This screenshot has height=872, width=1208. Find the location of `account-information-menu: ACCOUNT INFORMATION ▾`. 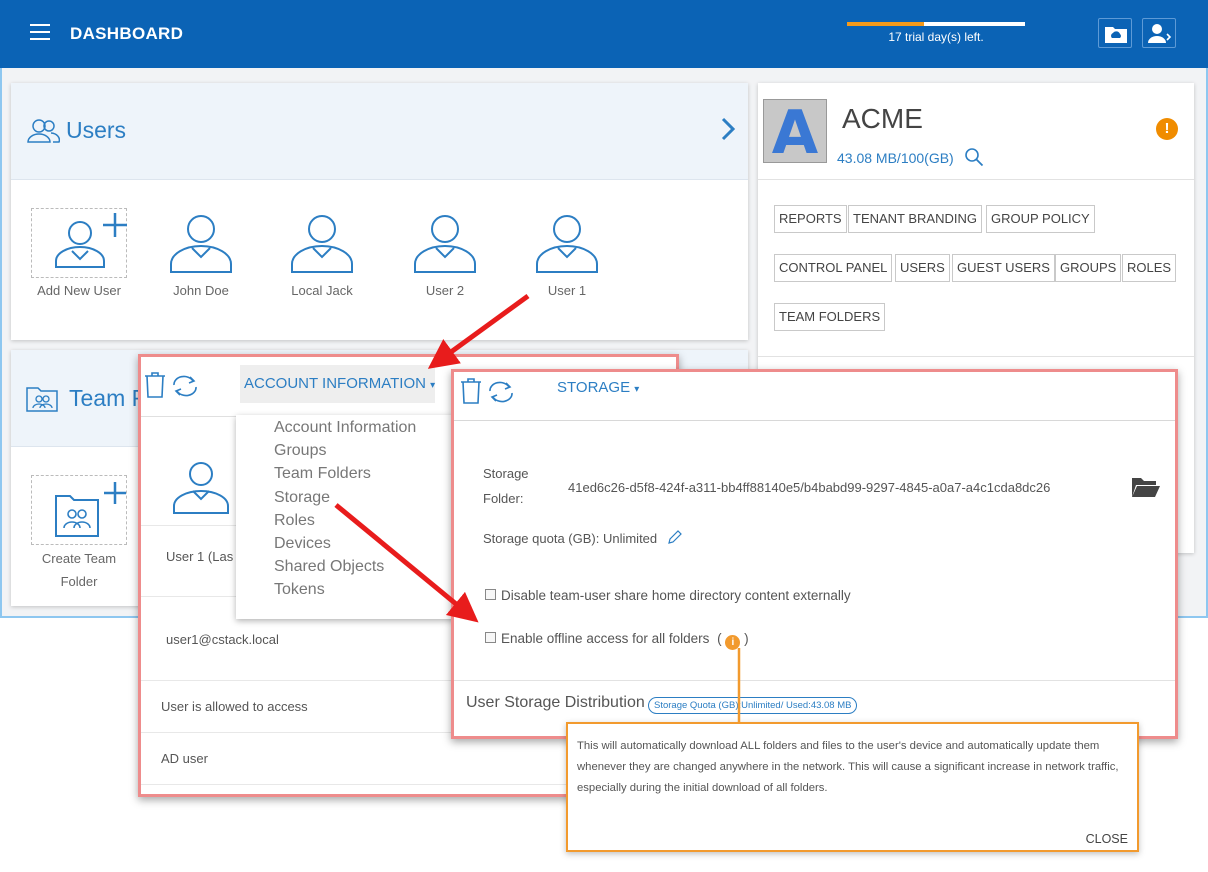

account-information-menu: ACCOUNT INFORMATION ▾ is located at coordinates (337, 384).